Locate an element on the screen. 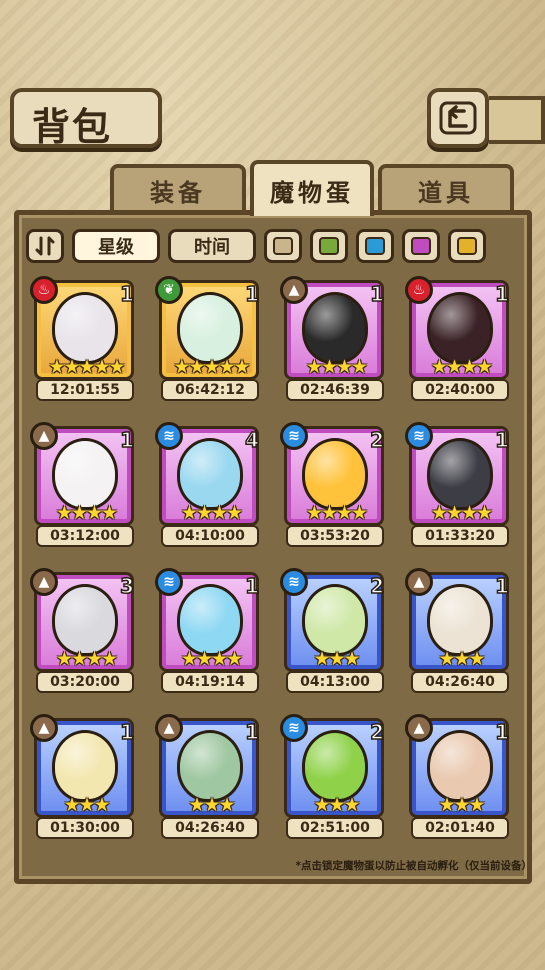 This screenshot has width=545, height=970. hatch-timer: 04:19:14 is located at coordinates (210, 682).